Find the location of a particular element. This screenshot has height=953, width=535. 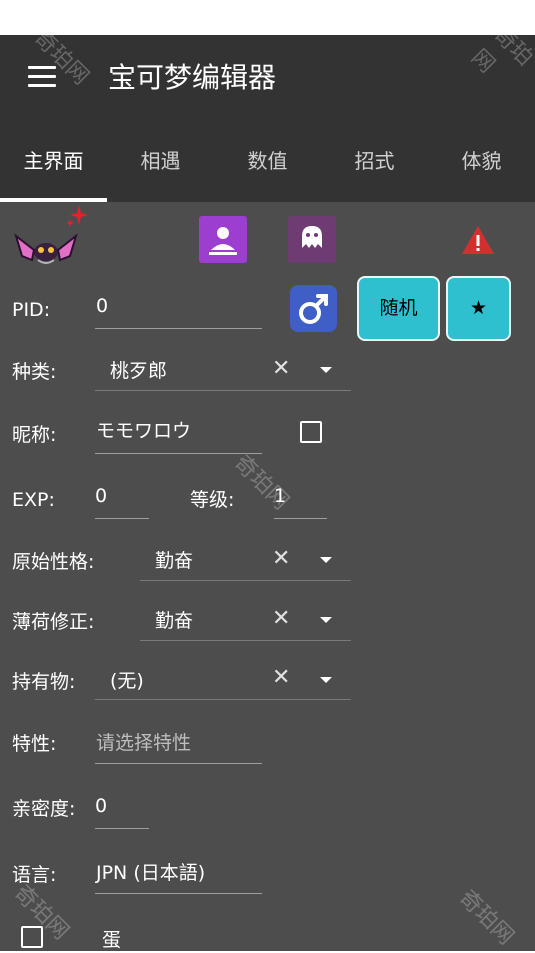

warning-icon is located at coordinates (478, 240).